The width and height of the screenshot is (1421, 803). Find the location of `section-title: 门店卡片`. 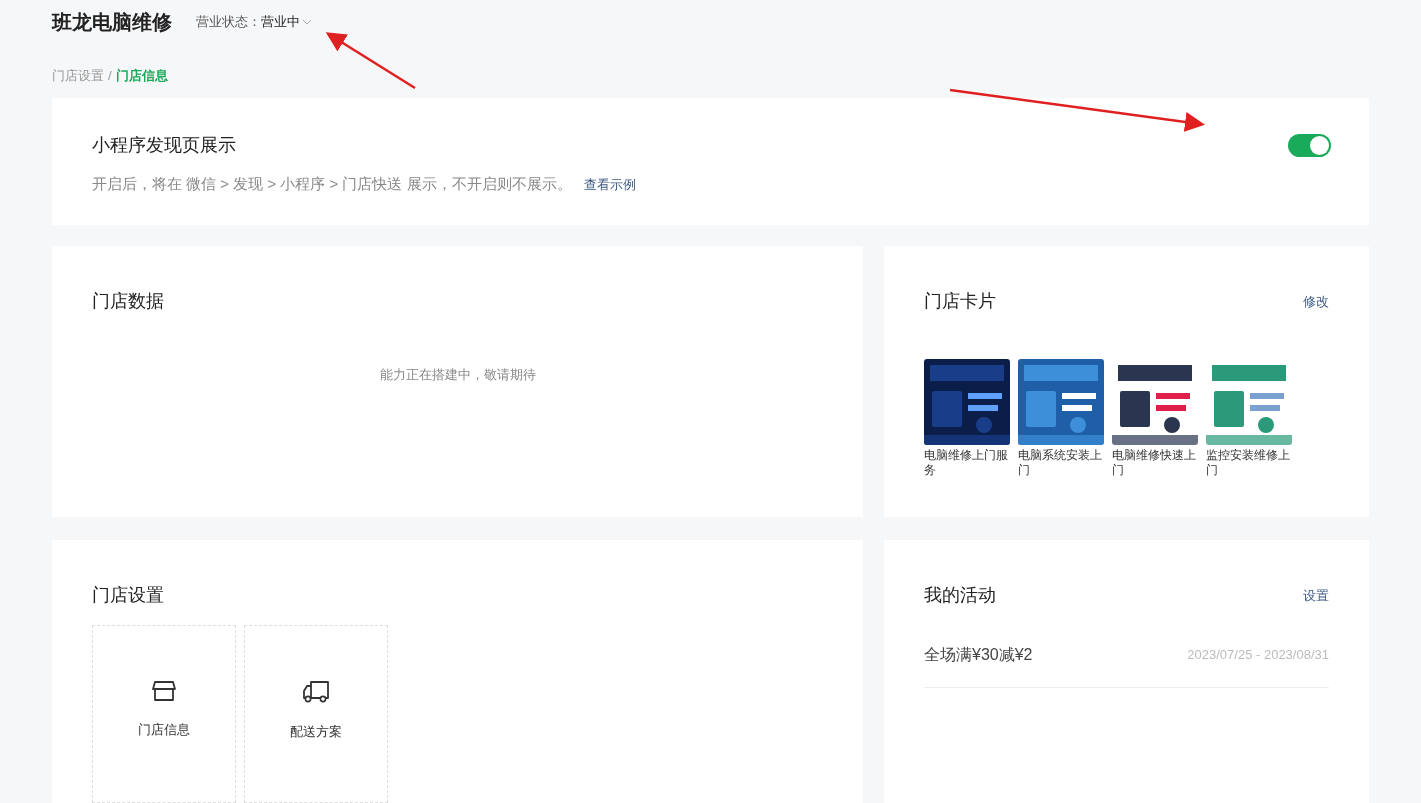

section-title: 门店卡片 is located at coordinates (960, 301).